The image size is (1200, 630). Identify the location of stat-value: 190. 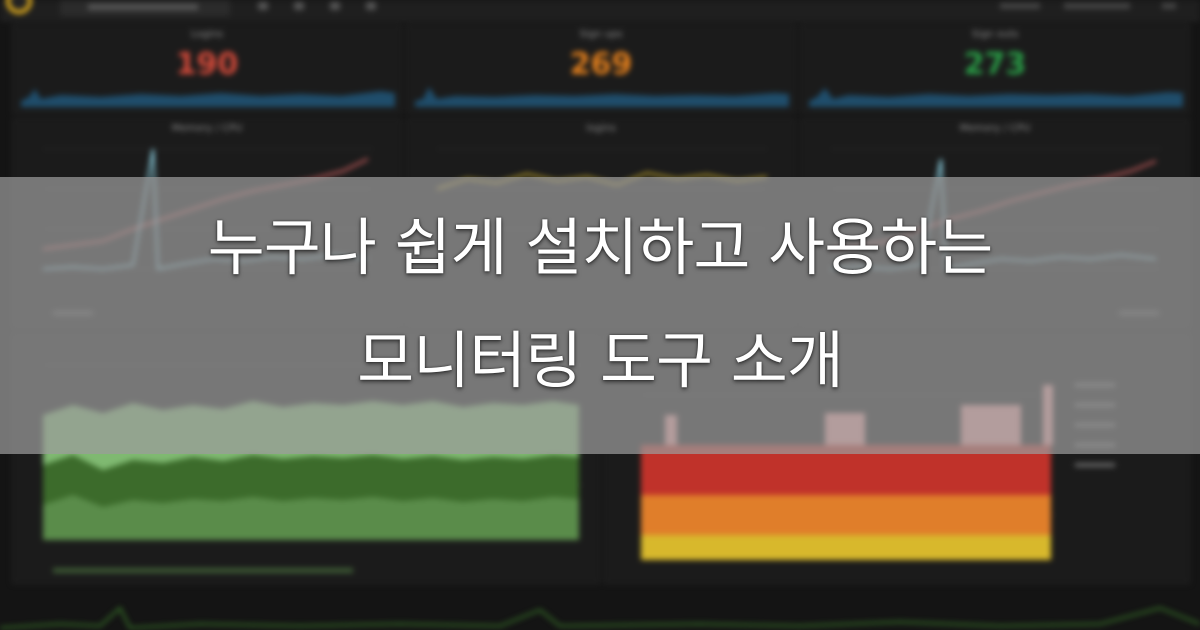
(207, 64).